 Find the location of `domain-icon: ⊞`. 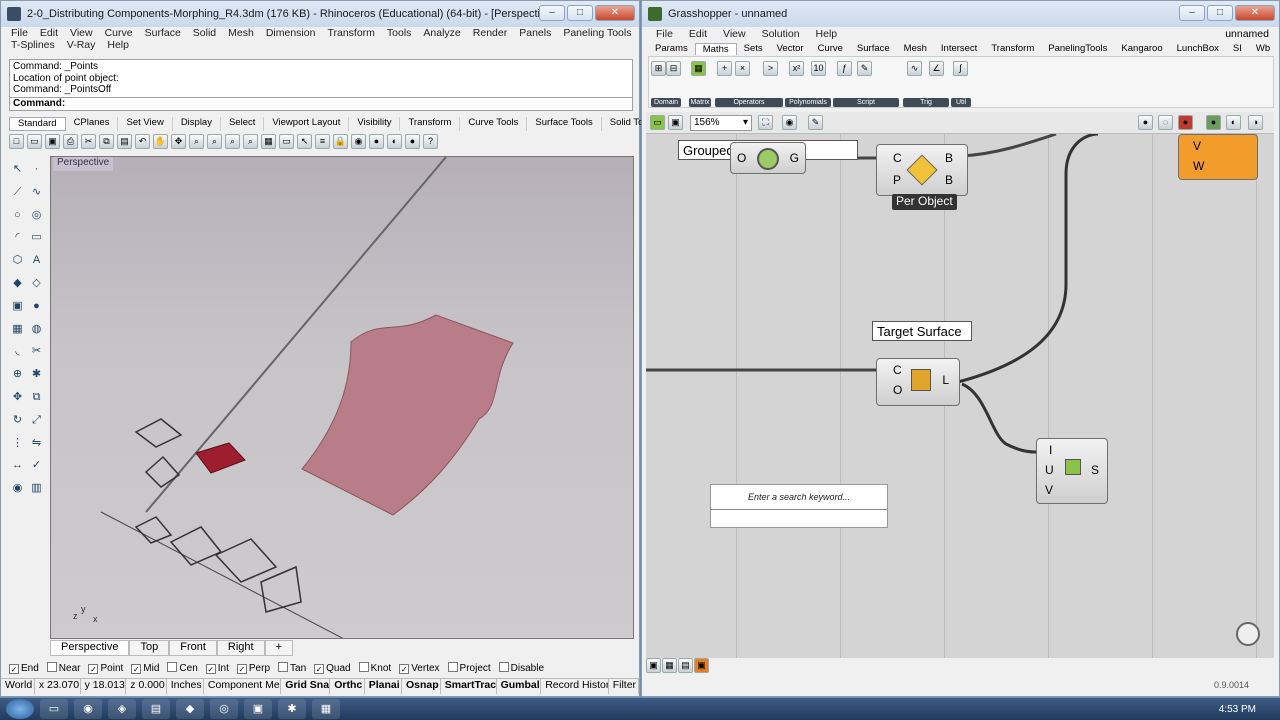

domain-icon: ⊞ is located at coordinates (658, 68).